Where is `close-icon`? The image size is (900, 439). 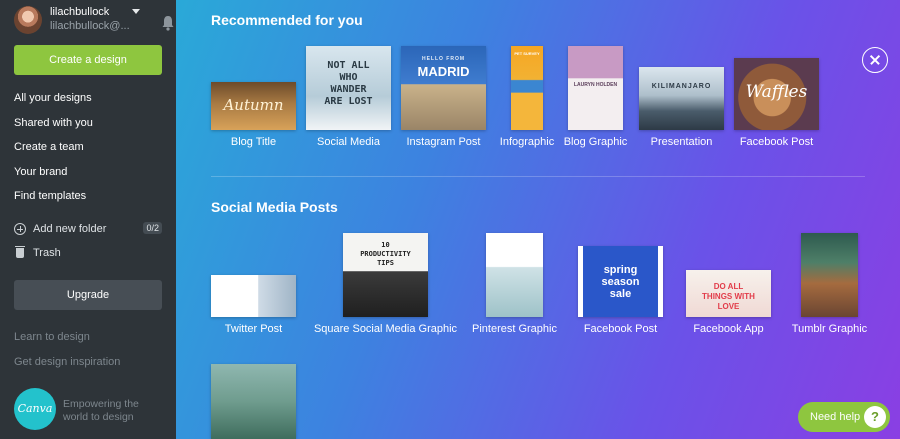 close-icon is located at coordinates (875, 60).